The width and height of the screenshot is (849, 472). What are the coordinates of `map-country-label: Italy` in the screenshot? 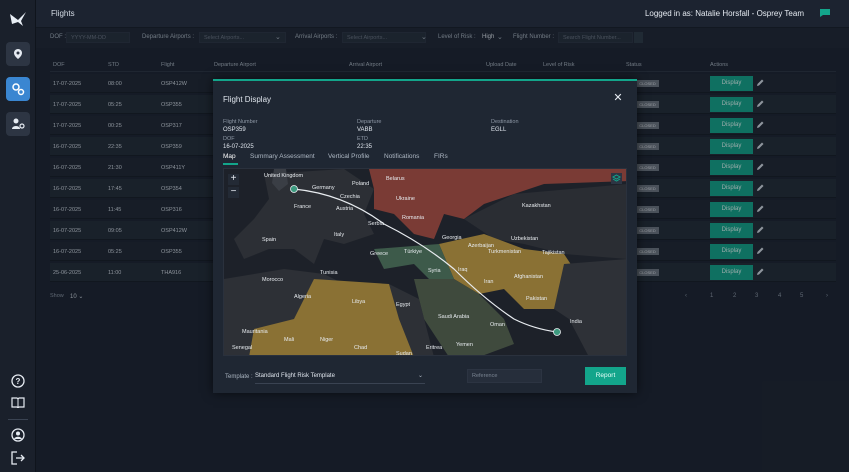 It's located at (339, 235).